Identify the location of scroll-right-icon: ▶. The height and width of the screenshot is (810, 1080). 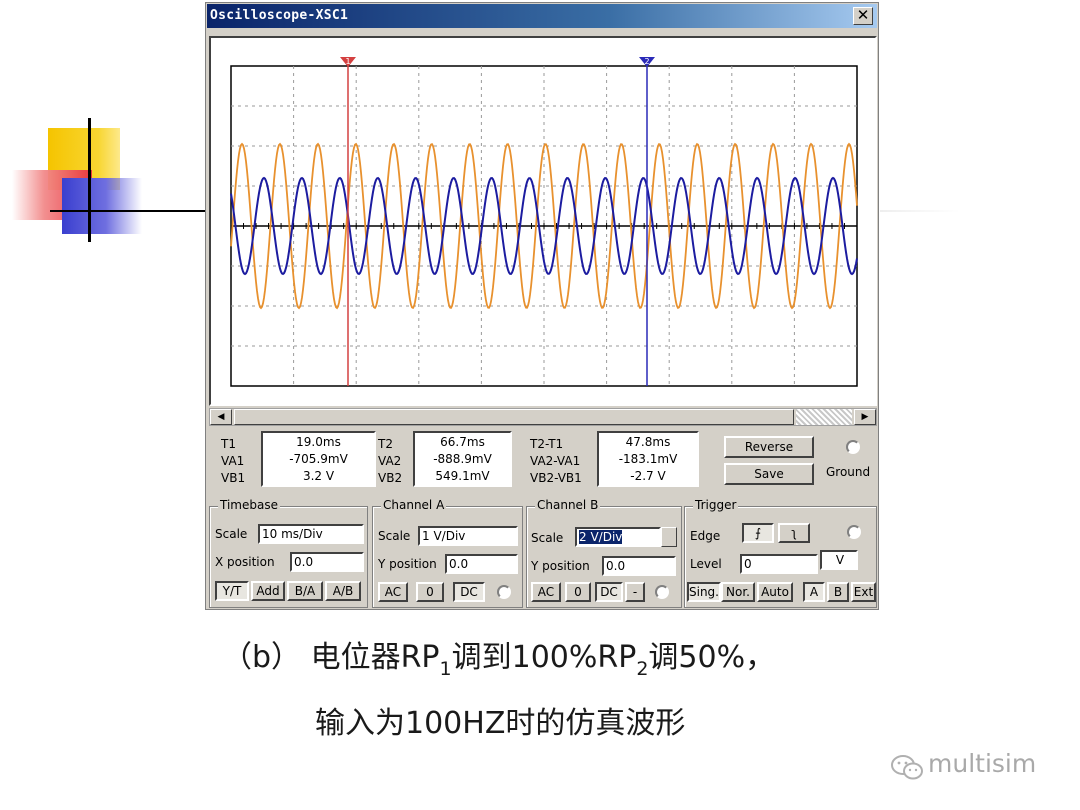
(865, 417).